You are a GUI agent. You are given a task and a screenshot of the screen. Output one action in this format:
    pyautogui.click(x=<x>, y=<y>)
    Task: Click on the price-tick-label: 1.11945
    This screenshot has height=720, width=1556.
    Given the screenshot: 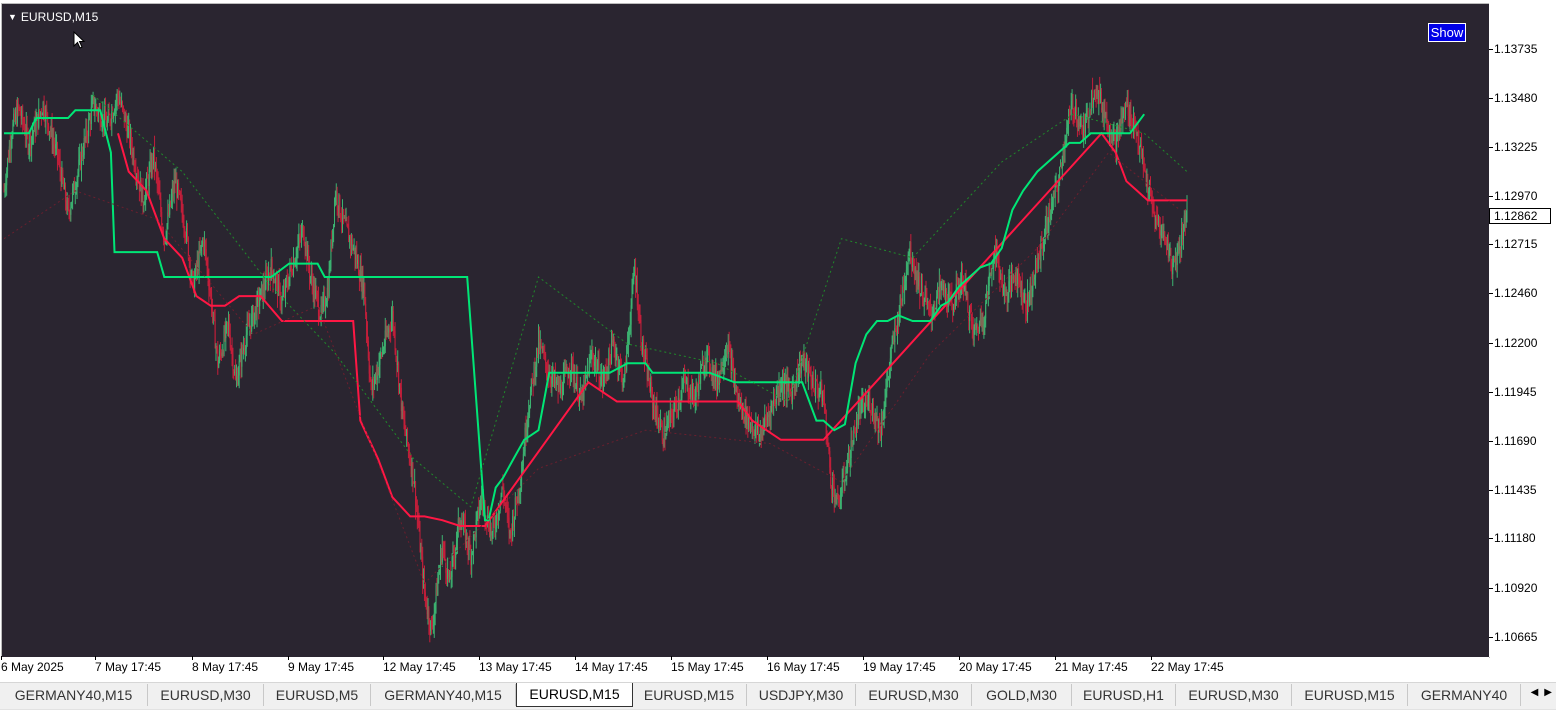 What is the action you would take?
    pyautogui.click(x=1513, y=391)
    